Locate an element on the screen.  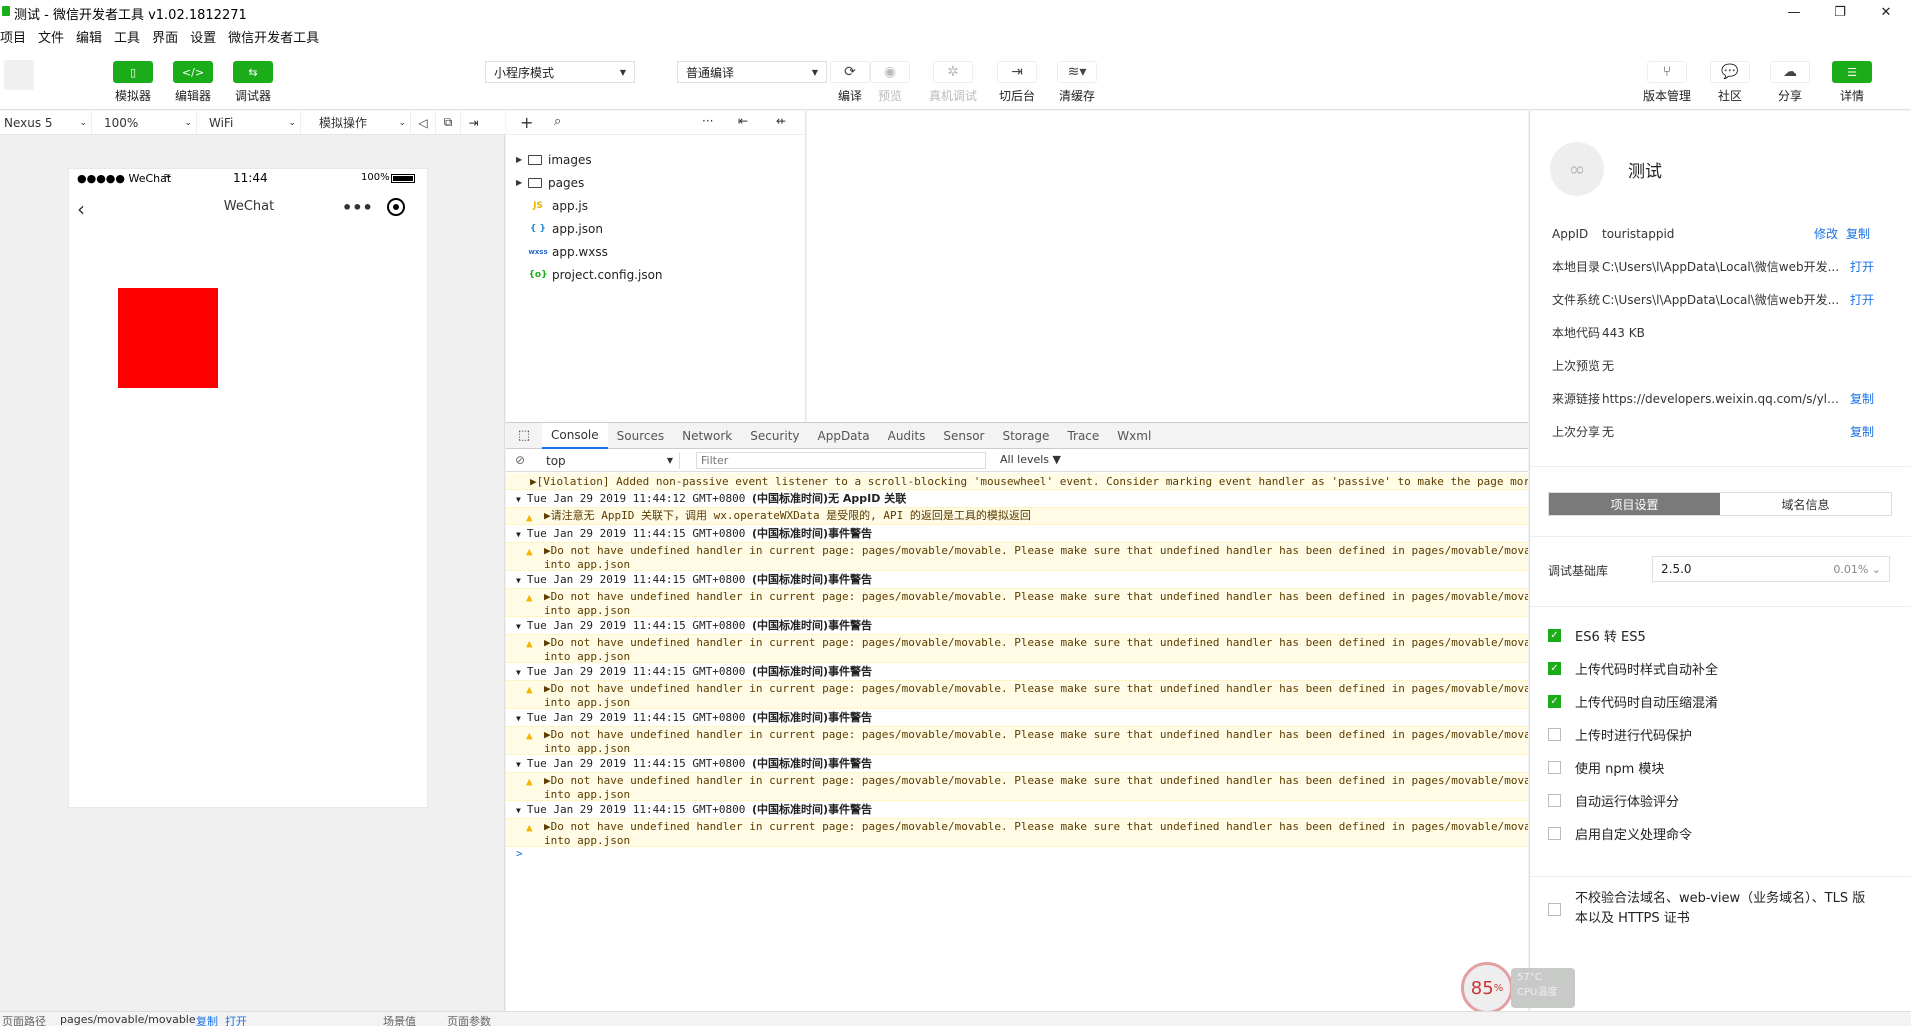
page-params-label: 页面参数 is located at coordinates (469, 1019).